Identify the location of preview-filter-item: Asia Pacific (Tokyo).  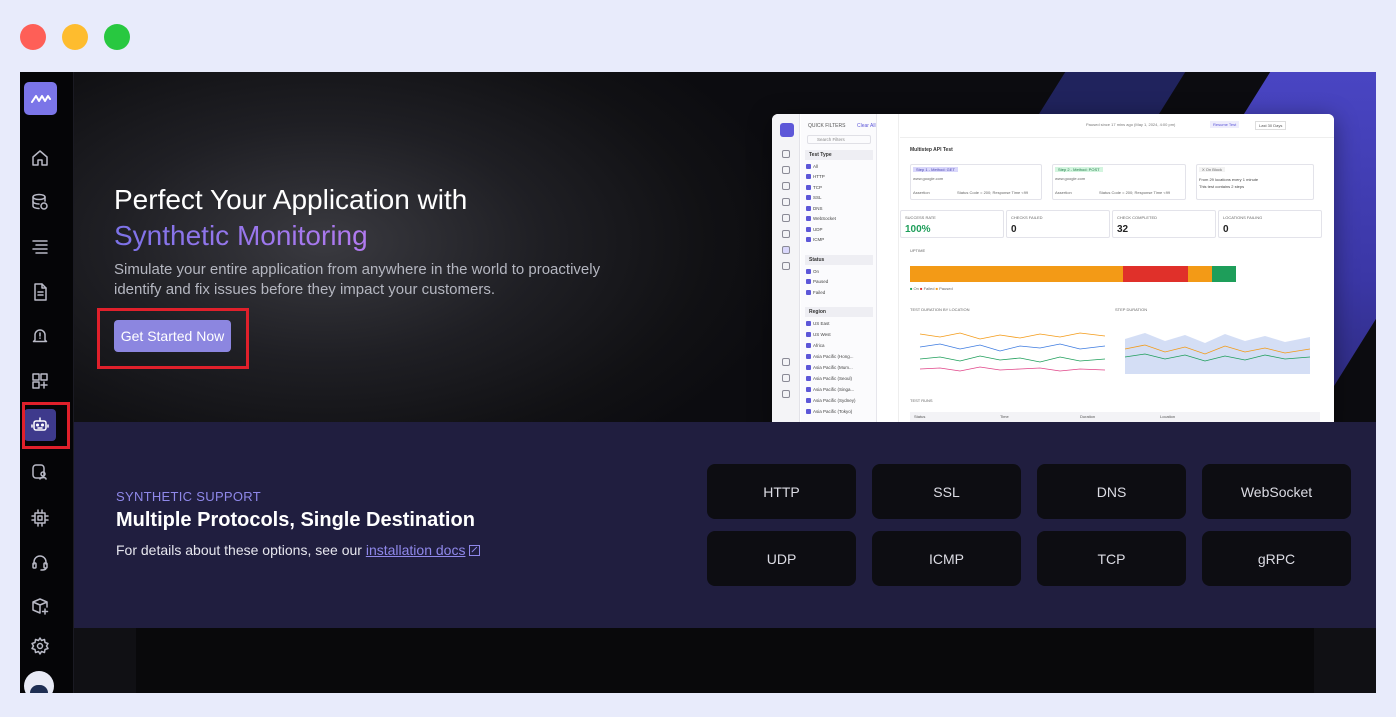
(829, 411).